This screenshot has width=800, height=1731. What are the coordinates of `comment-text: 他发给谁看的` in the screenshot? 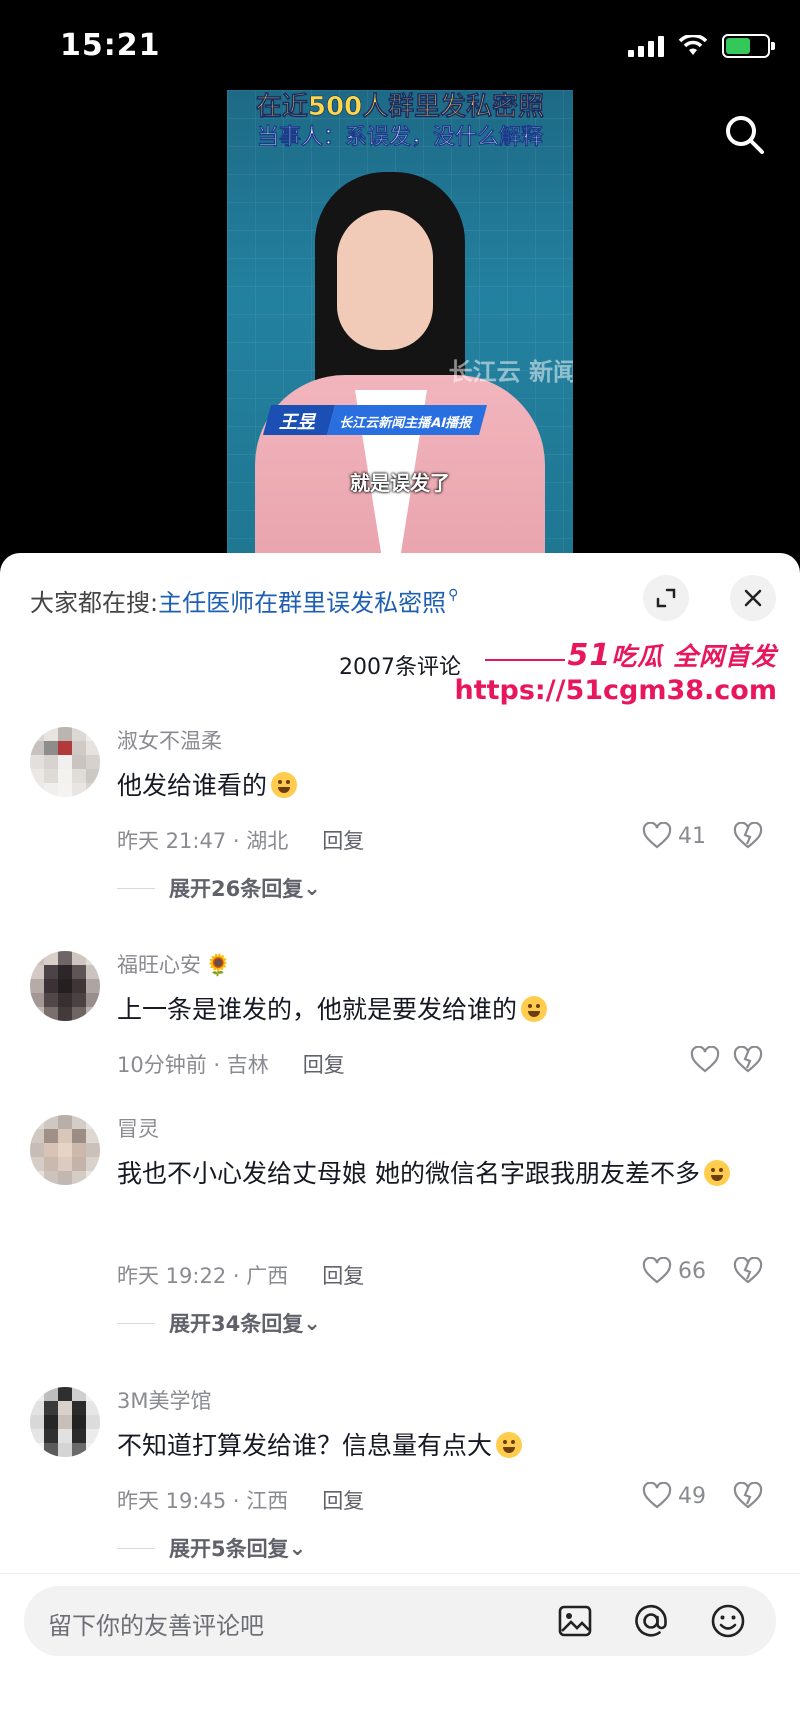 It's located at (437, 786).